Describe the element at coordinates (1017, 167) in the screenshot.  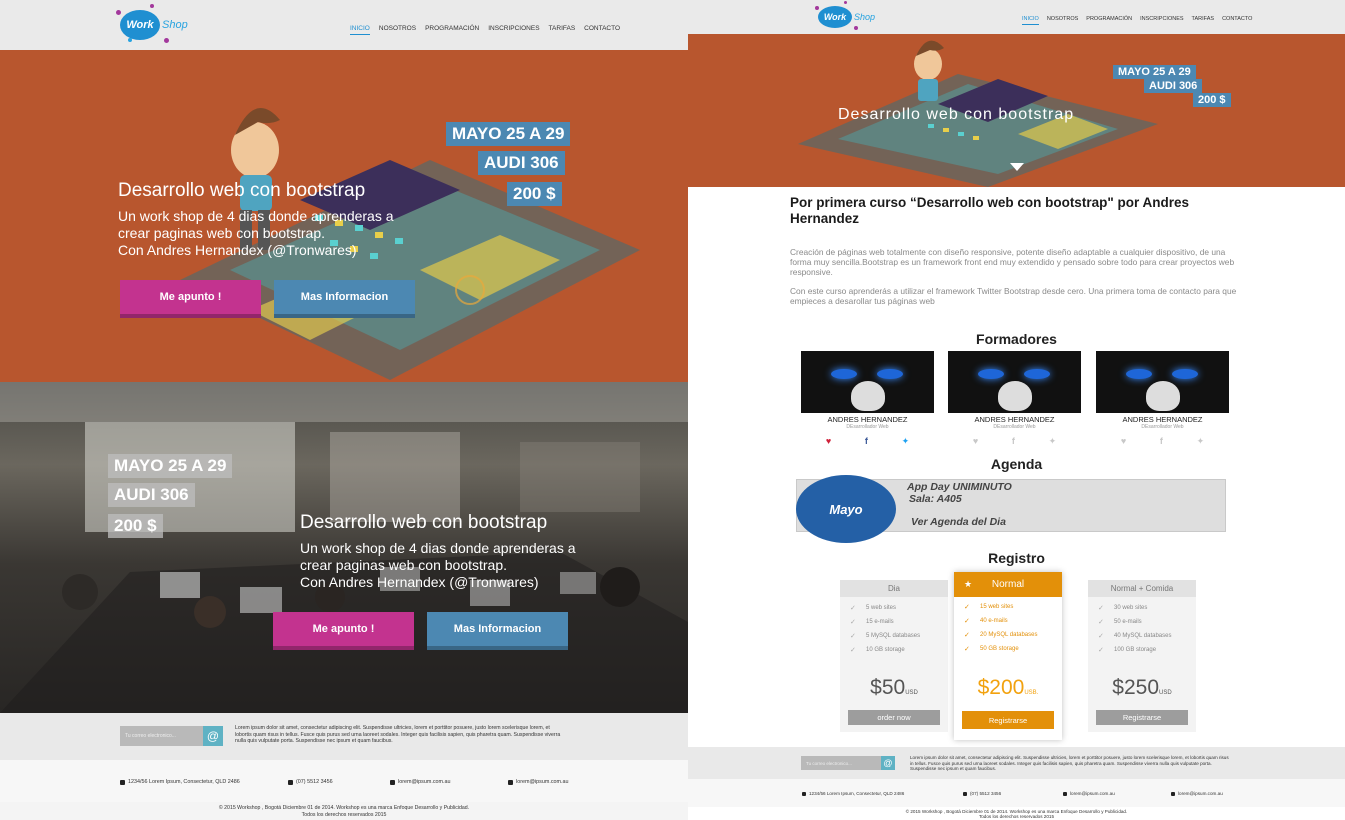
I see `chevron-down-icon` at that location.